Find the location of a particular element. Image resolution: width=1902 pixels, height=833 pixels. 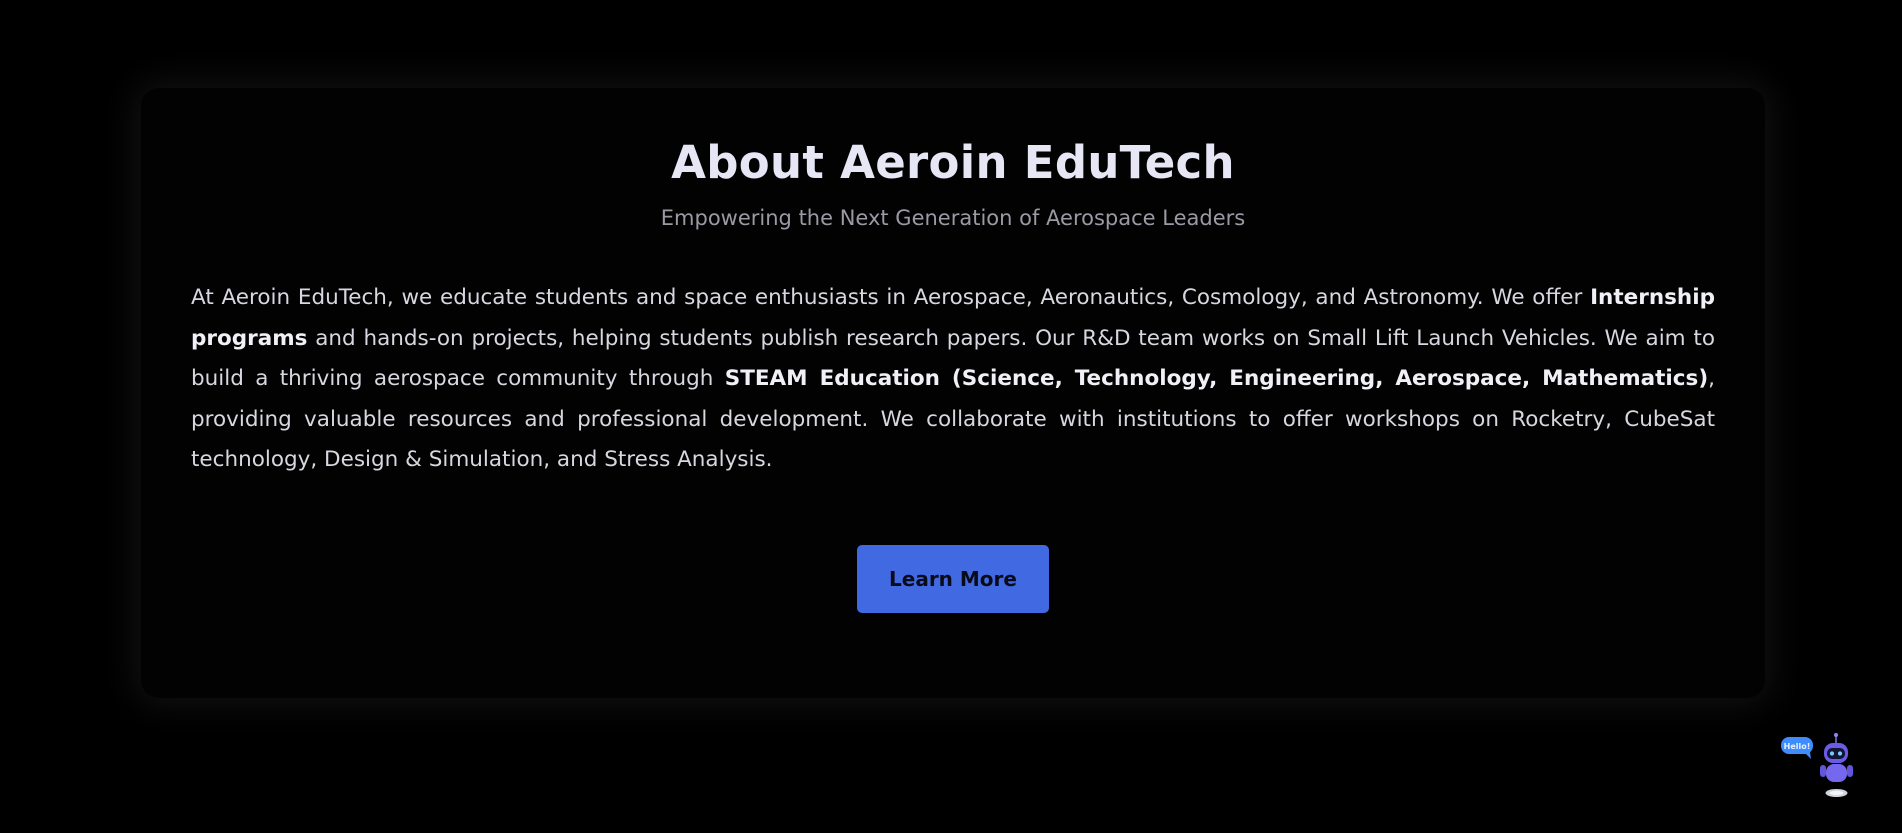

page-title: About Aeroin EduTech is located at coordinates (953, 162).